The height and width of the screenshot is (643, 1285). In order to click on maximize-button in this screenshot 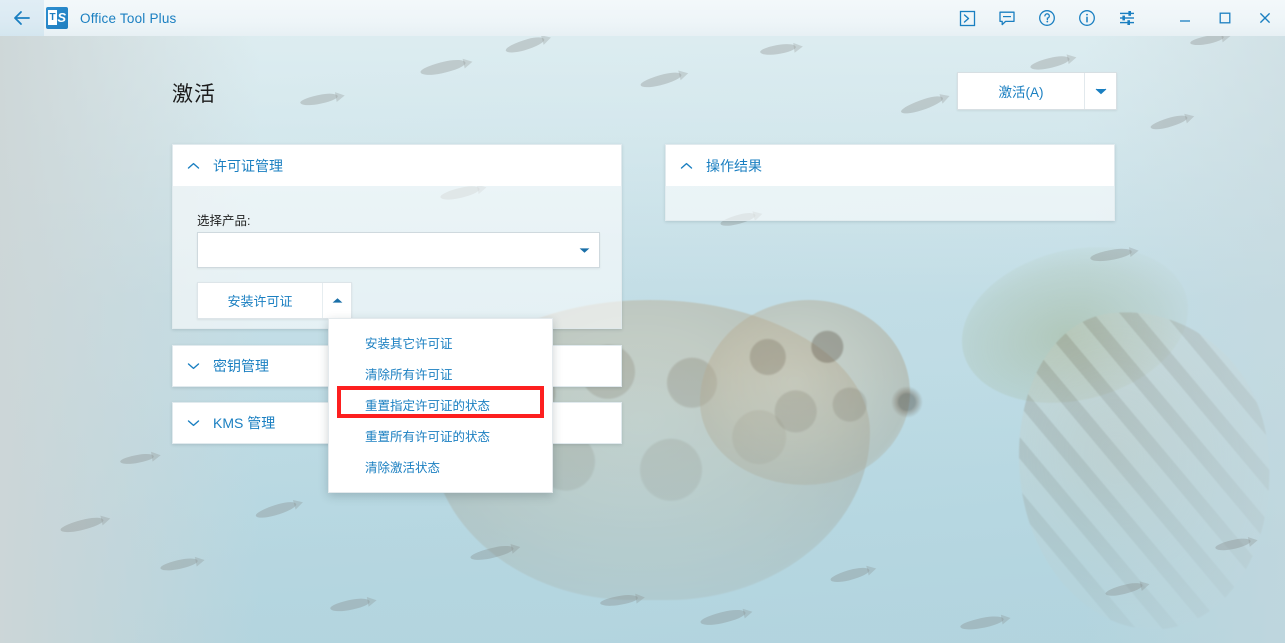, I will do `click(1225, 18)`.